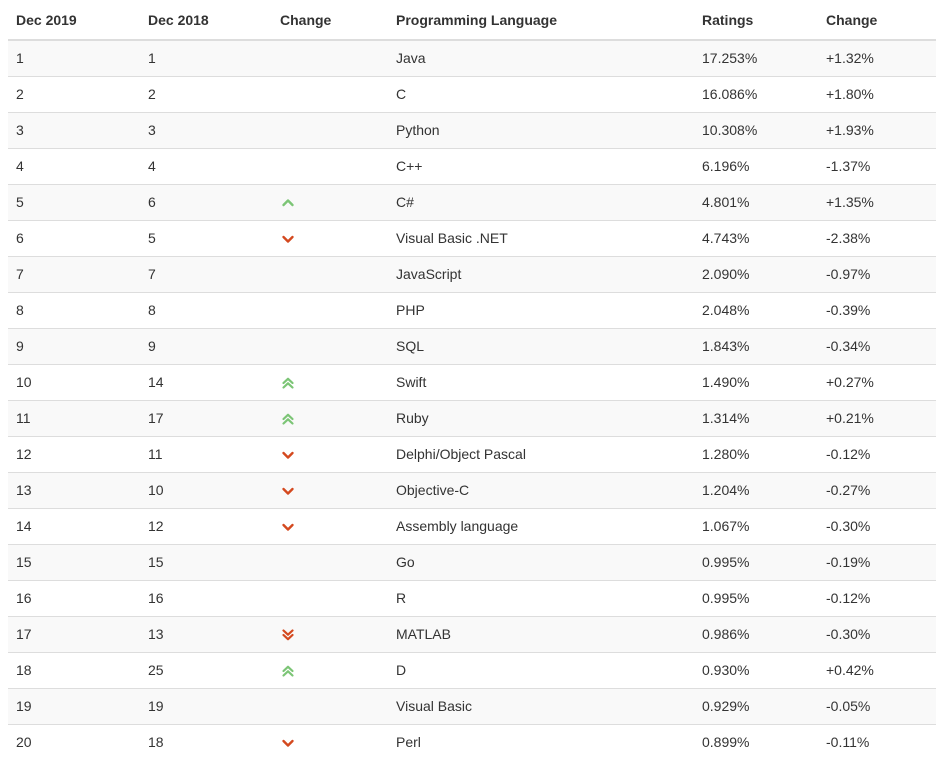  I want to click on rating-change-cell: -0.39%, so click(877, 309).